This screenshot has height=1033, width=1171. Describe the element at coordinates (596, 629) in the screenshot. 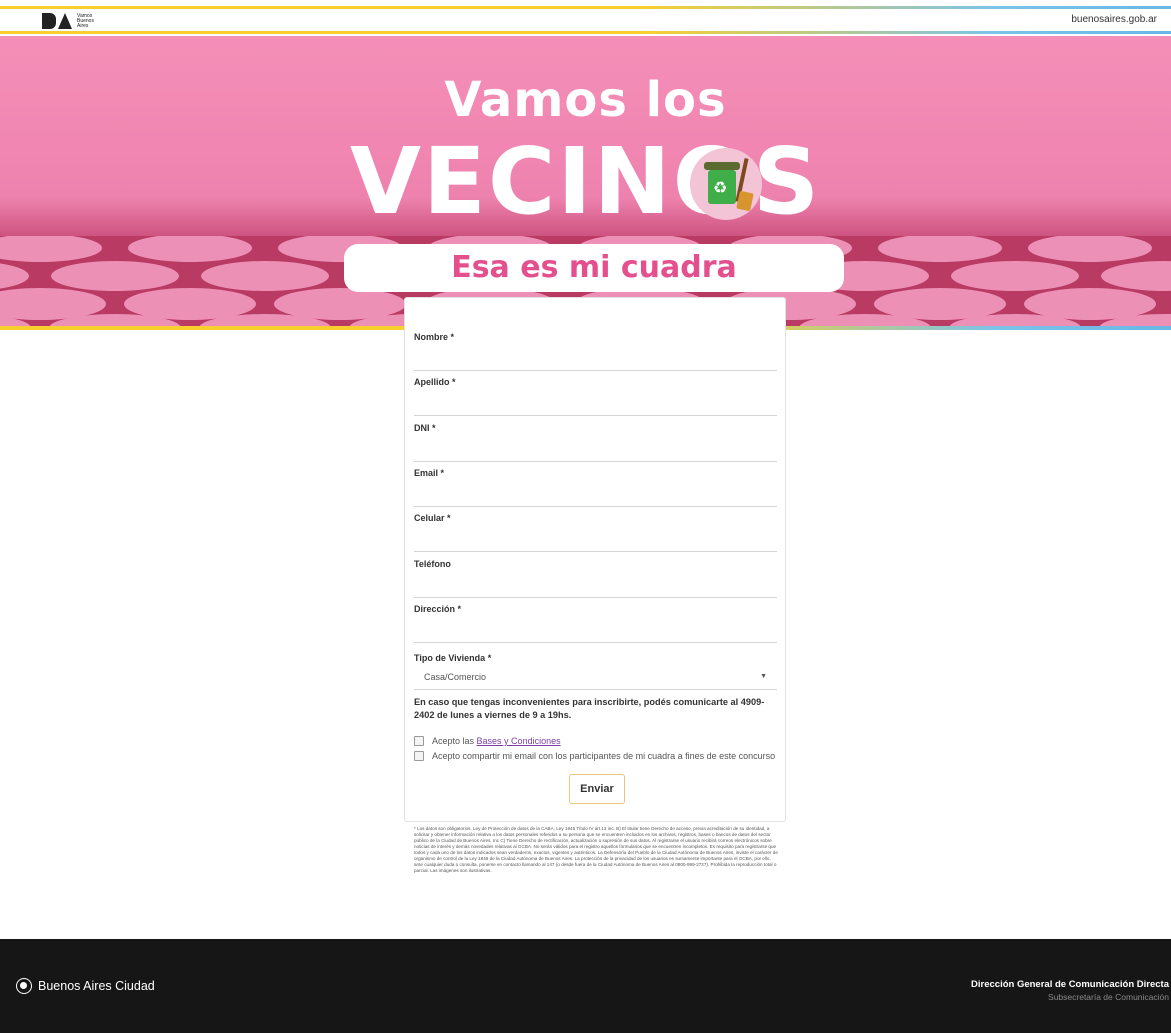

I see `direccion-input` at that location.